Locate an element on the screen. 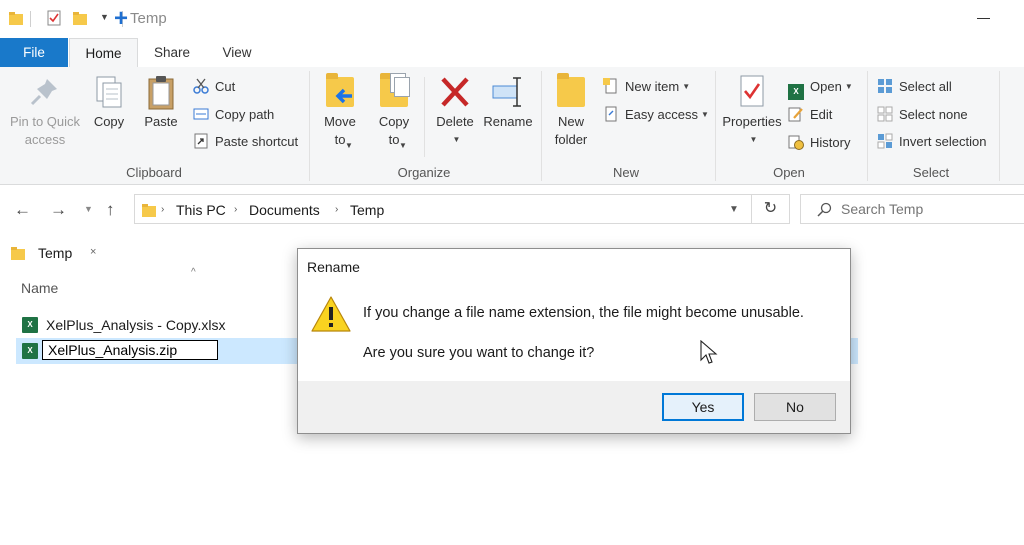 The image size is (1024, 545). sort-ascending-icon: ^ is located at coordinates (193, 272).